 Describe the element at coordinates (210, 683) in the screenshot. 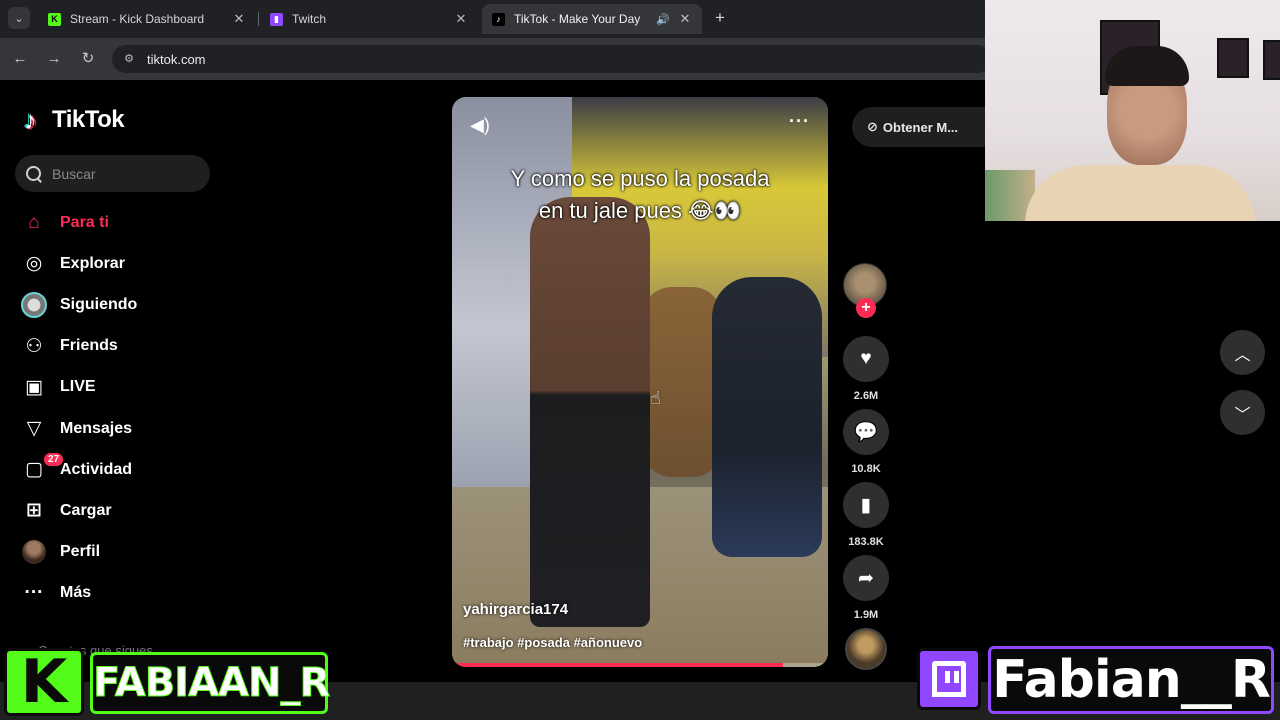

I see `kick-username-banner: FABIAAN_R` at that location.